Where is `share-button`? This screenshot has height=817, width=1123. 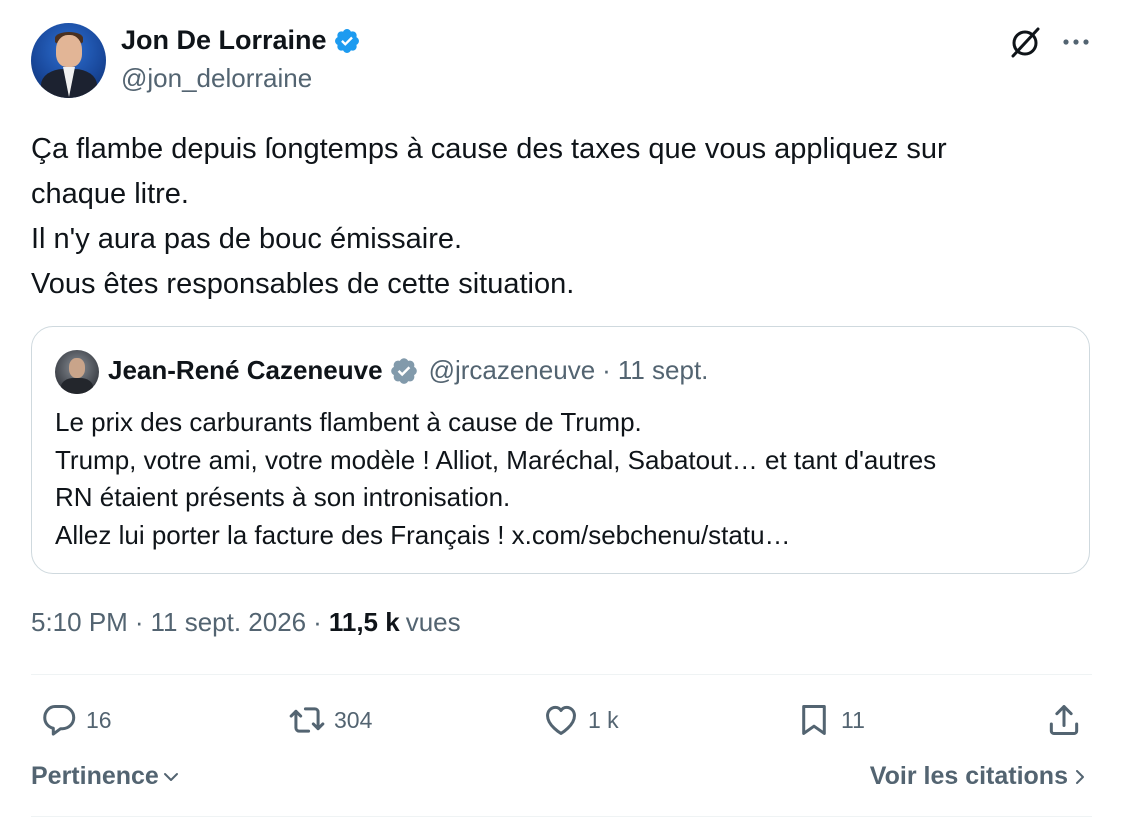 share-button is located at coordinates (1064, 720).